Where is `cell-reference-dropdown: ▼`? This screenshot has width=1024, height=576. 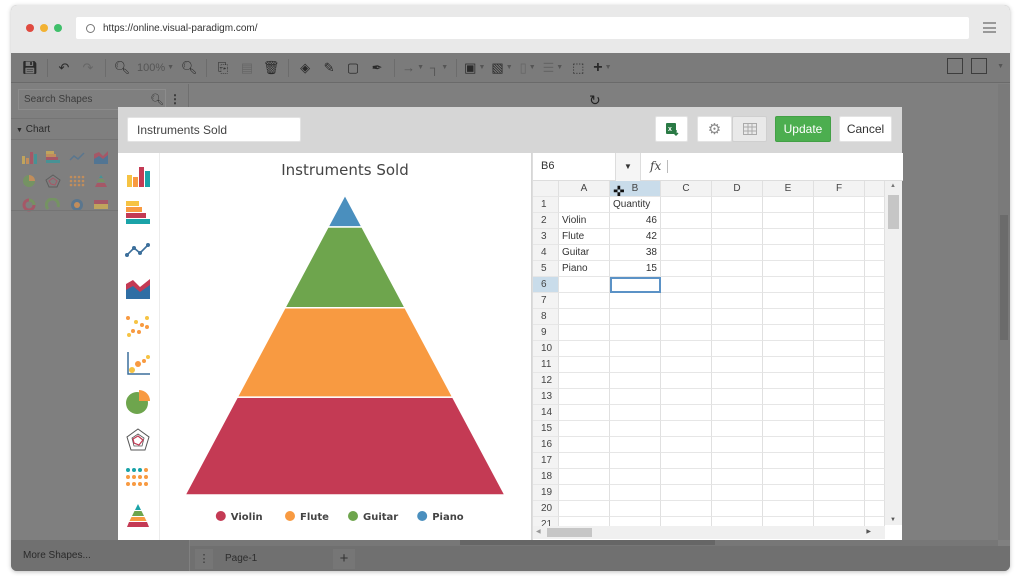
cell-reference-dropdown: ▼ is located at coordinates (628, 167).